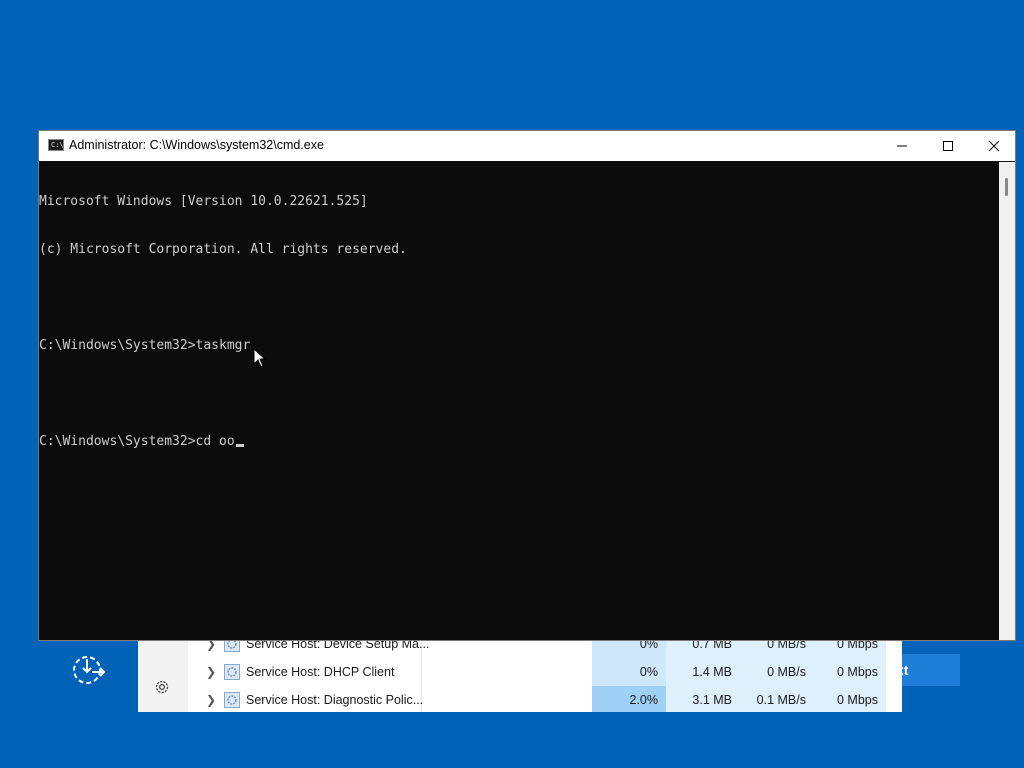 This screenshot has width=1024, height=768. I want to click on cmd-app-icon: C:\, so click(56, 145).